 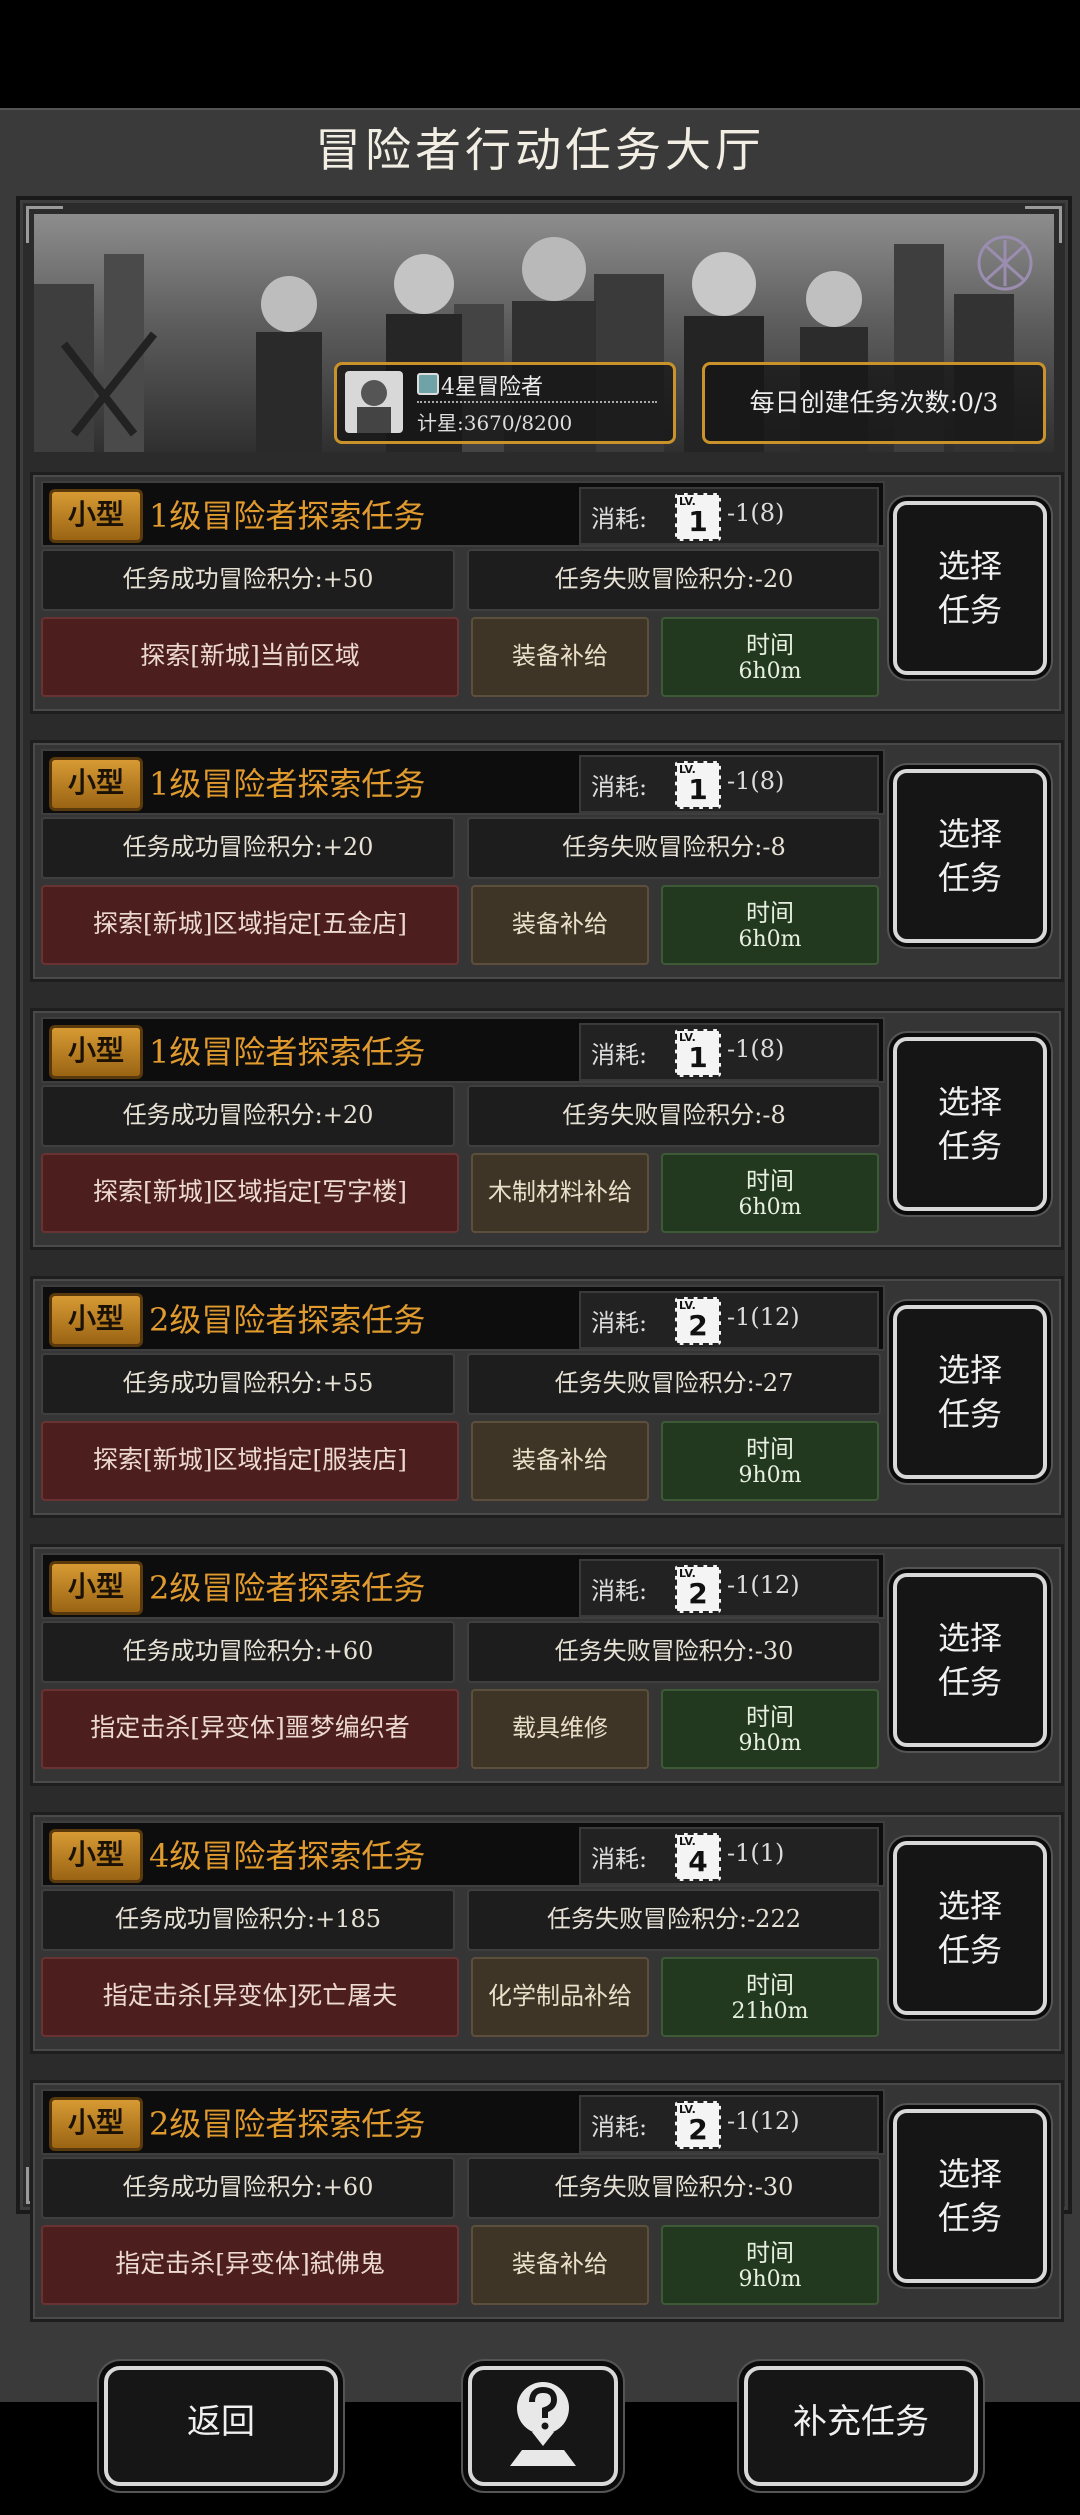 I want to click on fail-points: 任务失败冒险积分:-8, so click(x=674, y=1116).